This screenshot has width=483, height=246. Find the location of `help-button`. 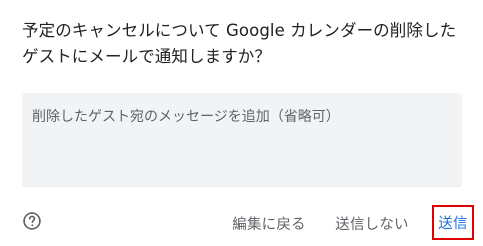

help-button is located at coordinates (32, 221).